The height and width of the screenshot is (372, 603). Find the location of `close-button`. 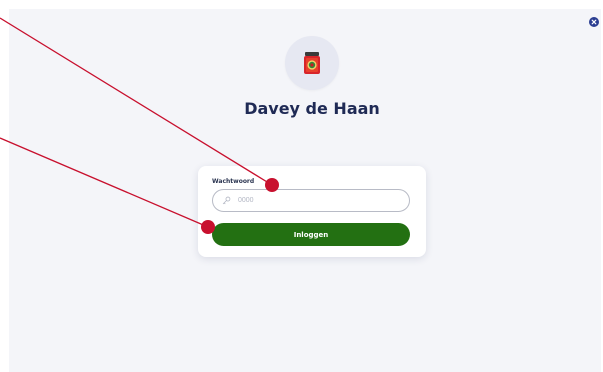

close-button is located at coordinates (594, 22).